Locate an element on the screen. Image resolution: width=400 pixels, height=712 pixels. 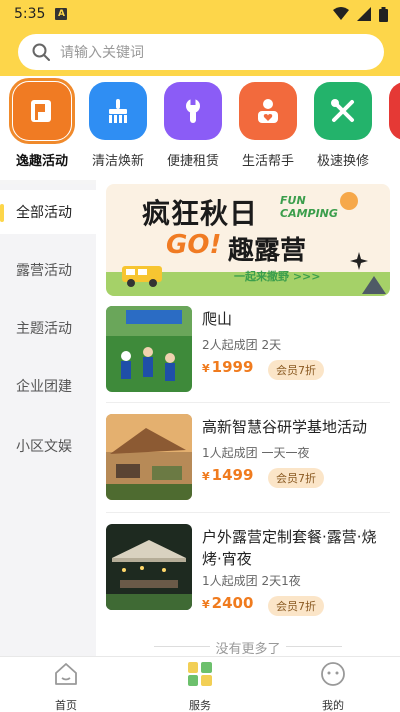
activity-price: ¥1499 is located at coordinates (227, 475).